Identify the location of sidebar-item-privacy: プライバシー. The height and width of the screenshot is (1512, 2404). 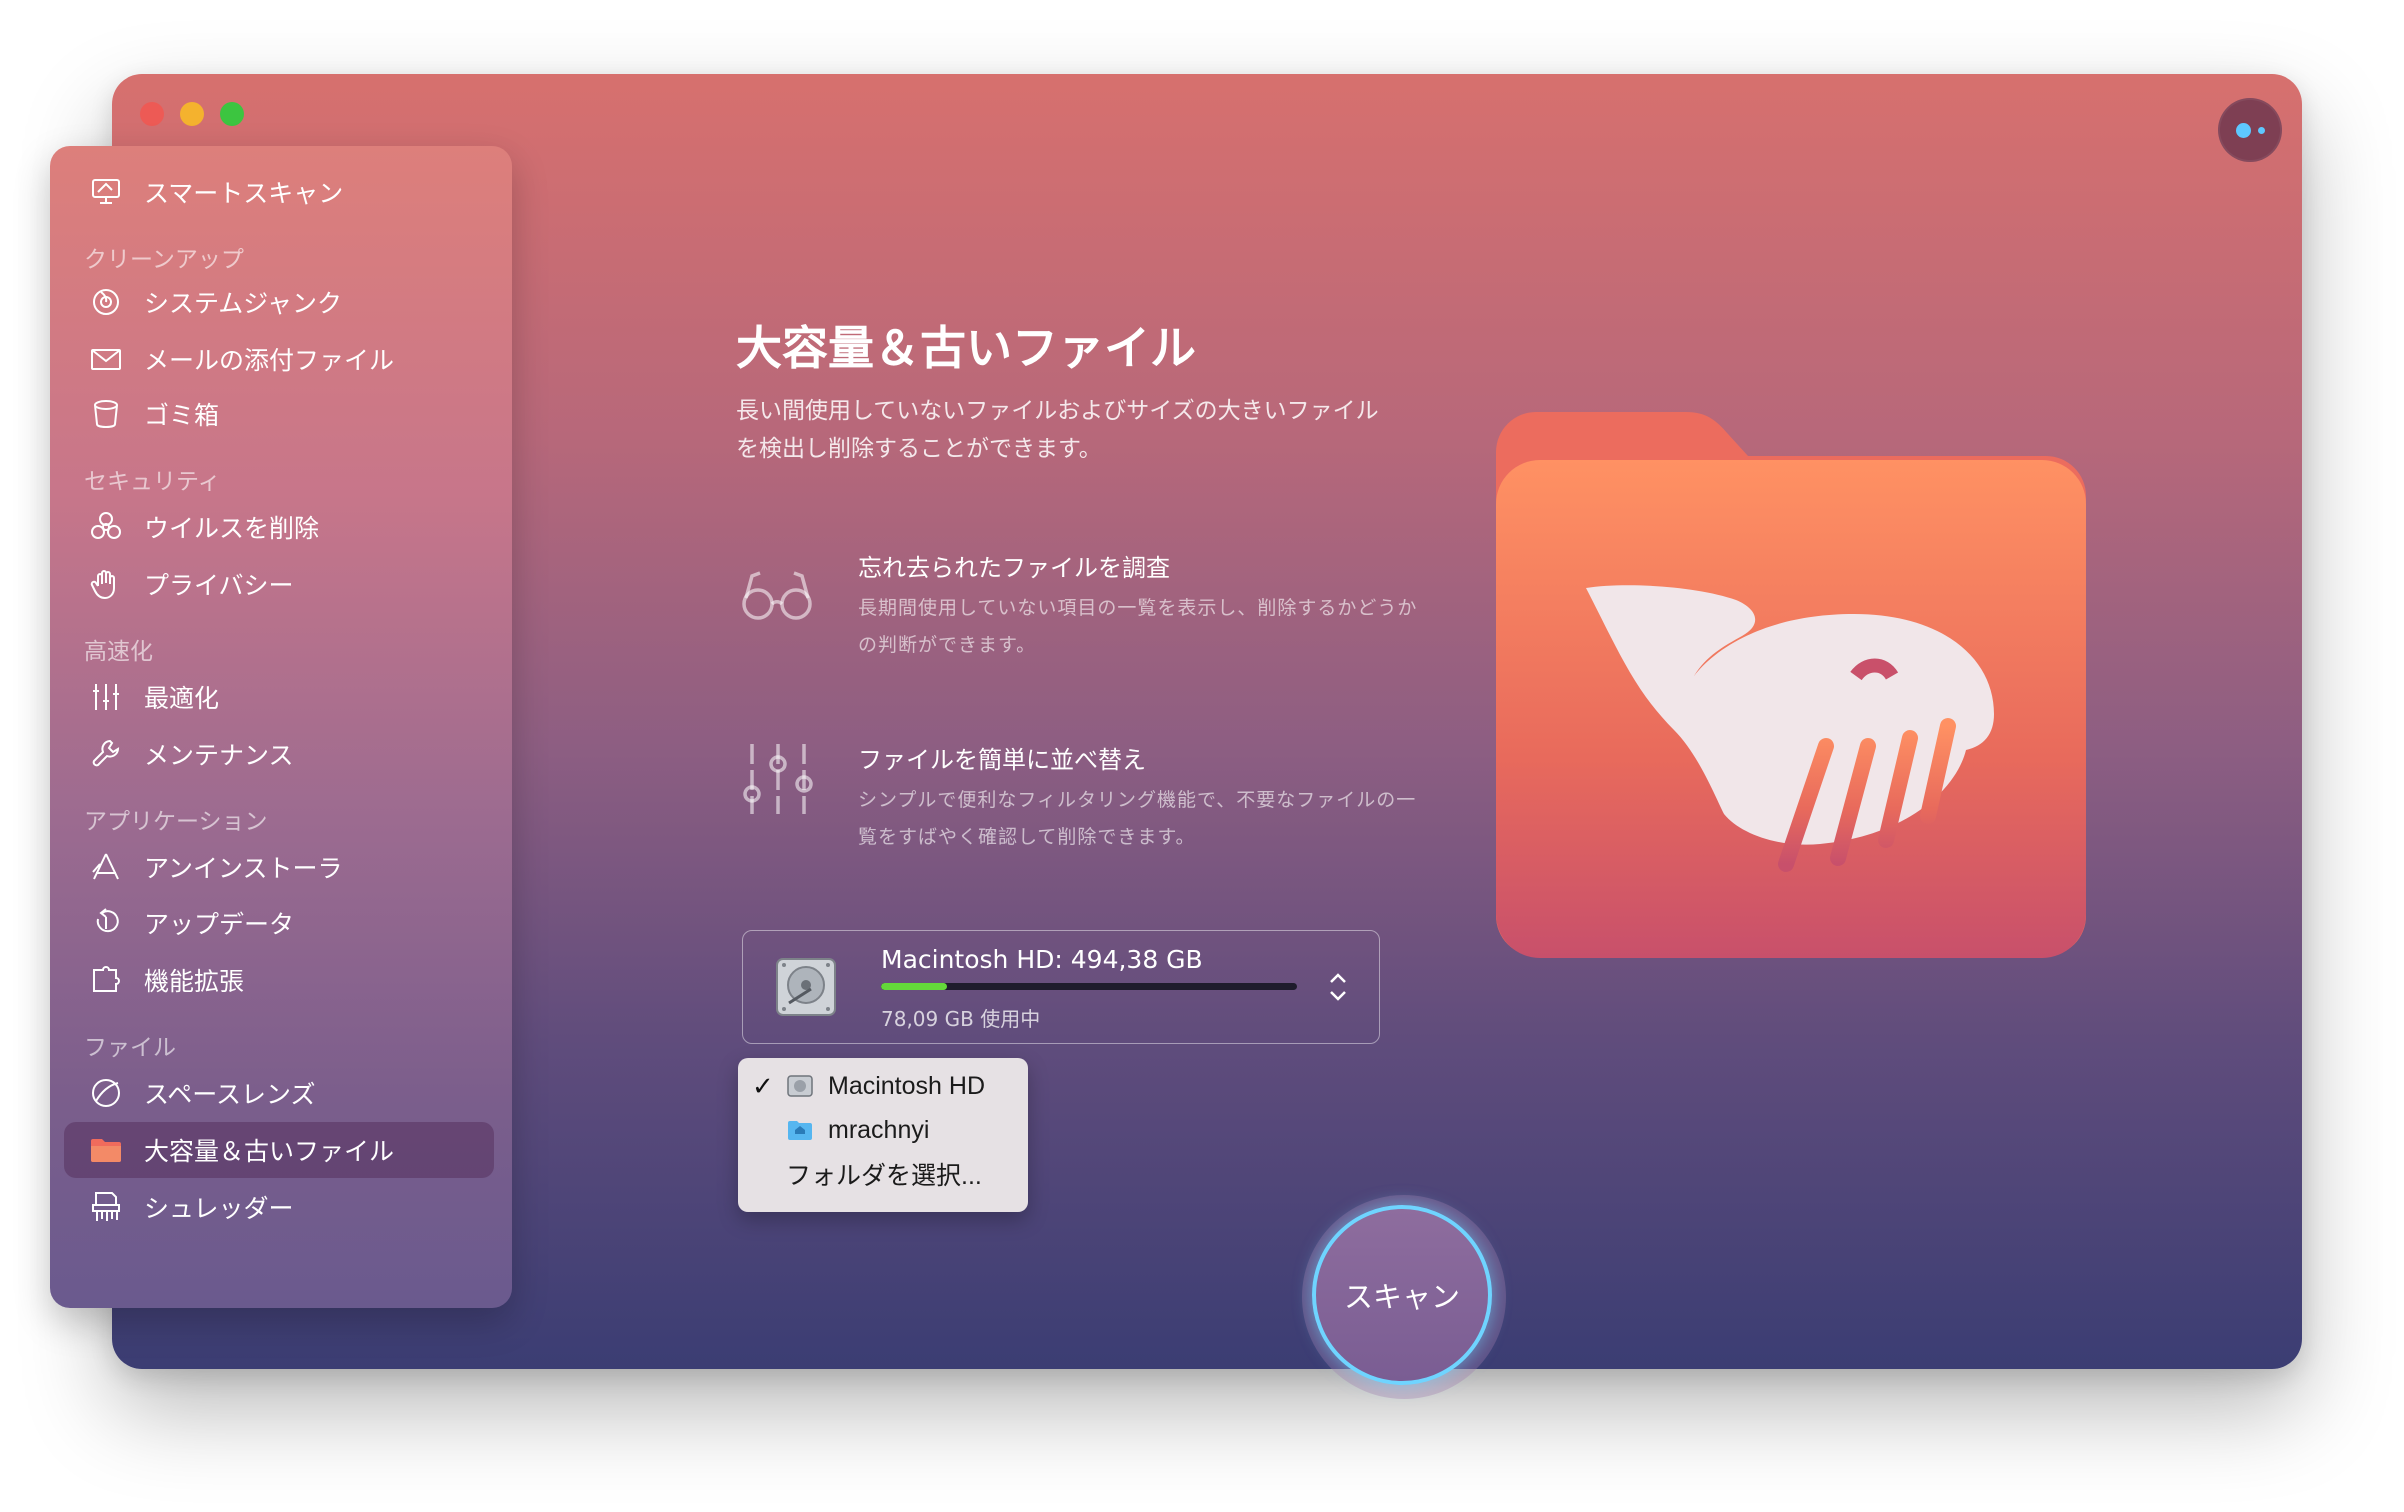
(279, 584).